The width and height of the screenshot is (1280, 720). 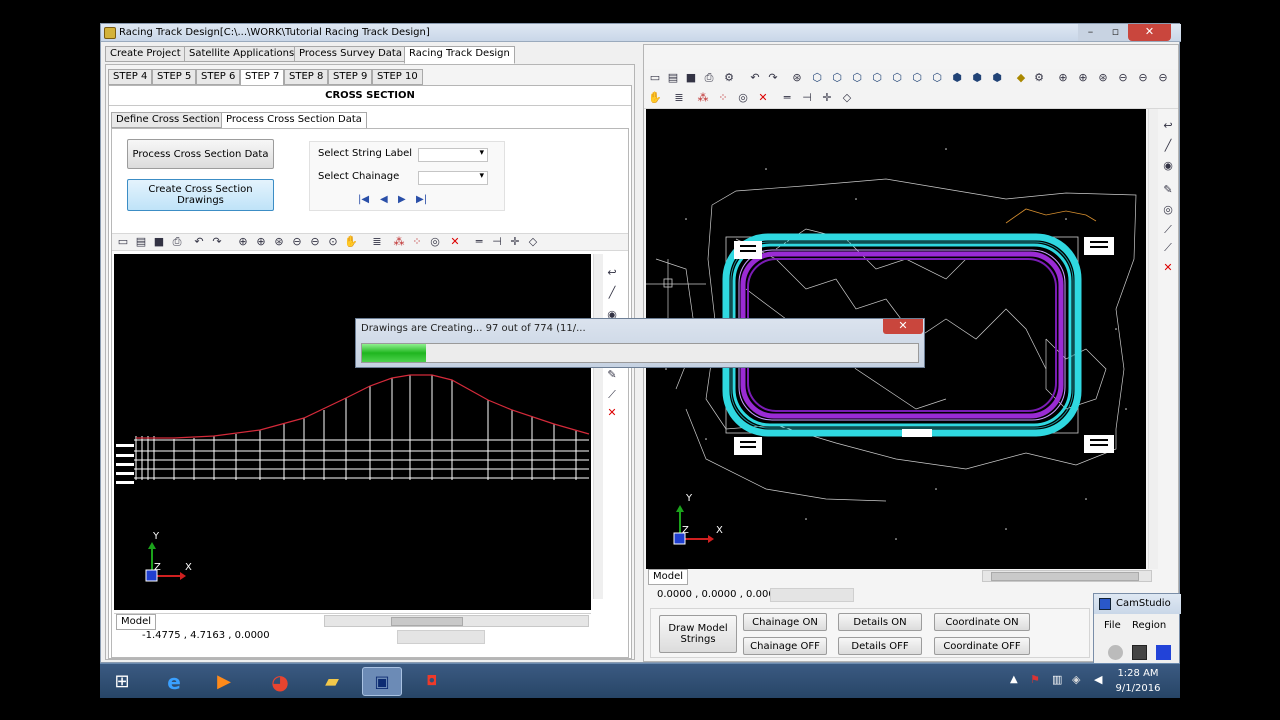 I want to click on open-icon: ▤, so click(x=141, y=242).